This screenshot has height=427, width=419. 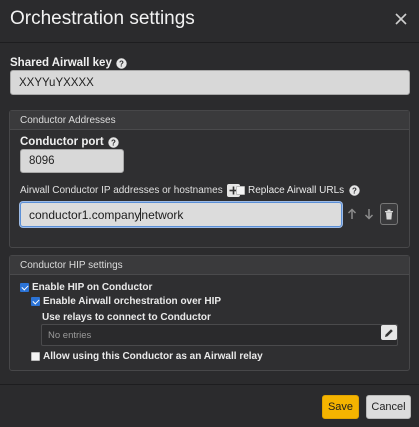 I want to click on allow-relay-checkbox, so click(x=35, y=356).